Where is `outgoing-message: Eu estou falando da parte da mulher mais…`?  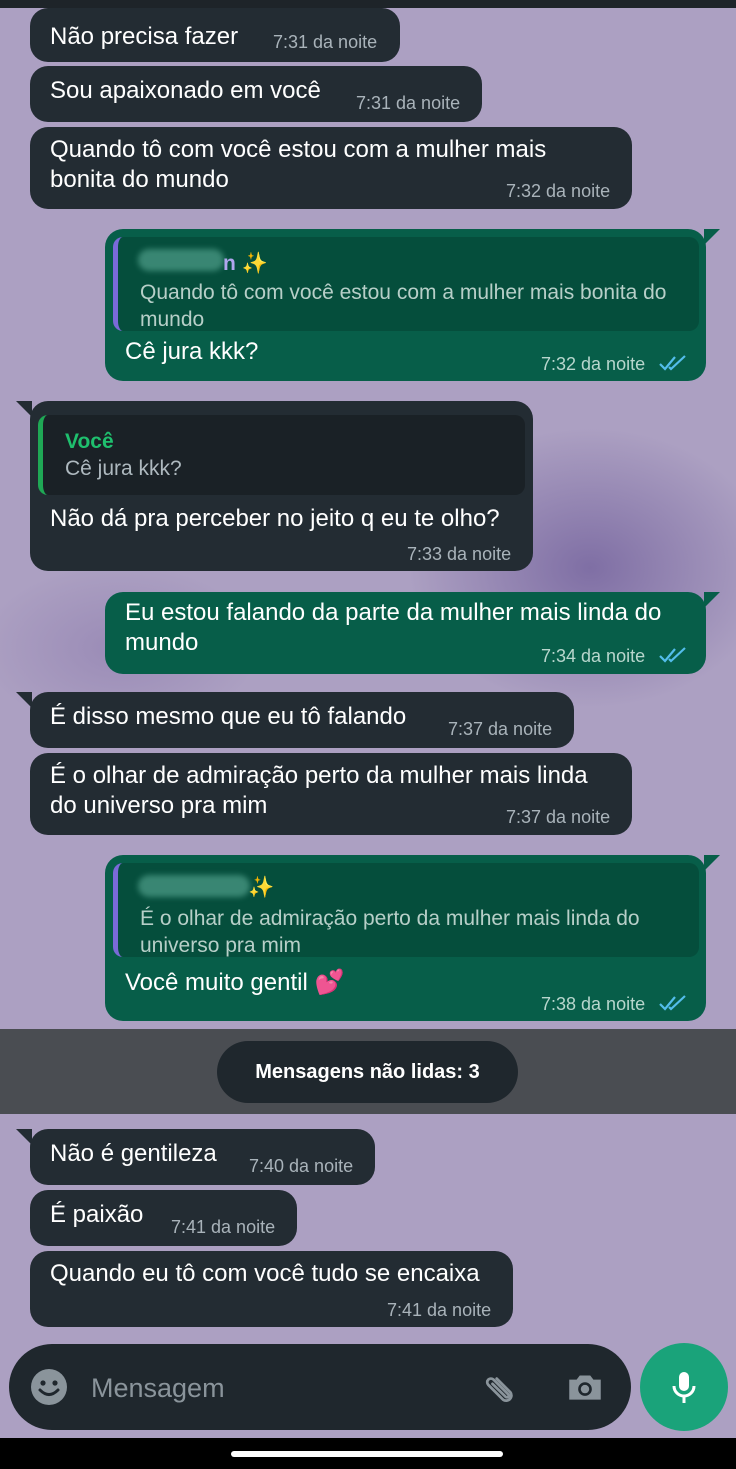
outgoing-message: Eu estou falando da parte da mulher mais… is located at coordinates (412, 633).